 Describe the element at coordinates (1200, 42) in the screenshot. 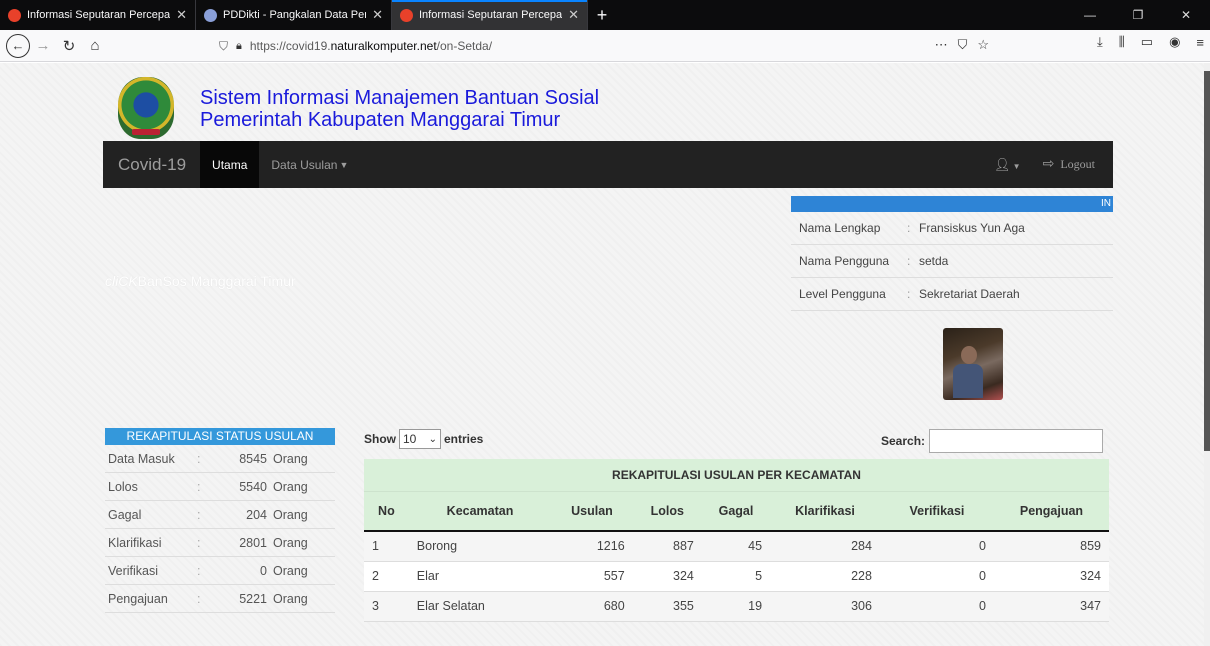

I see `menu-icon: ≡` at that location.